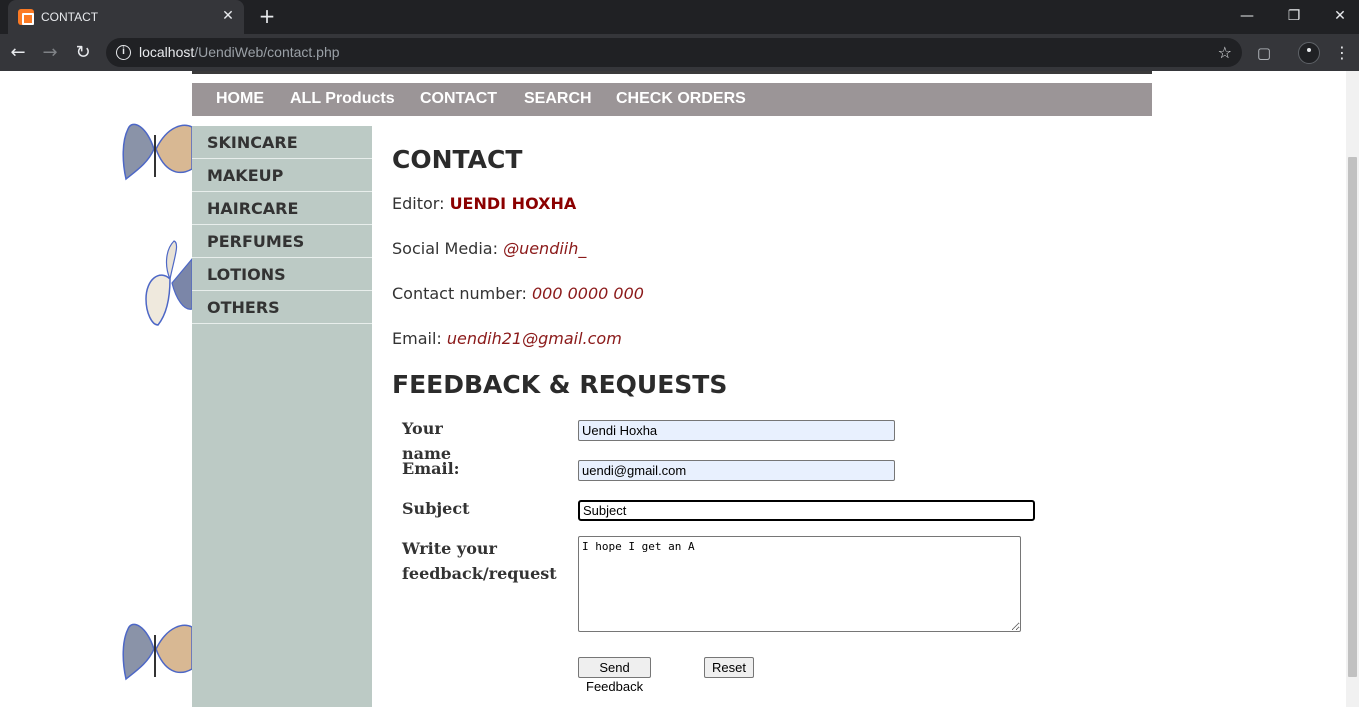  What do you see at coordinates (558, 99) in the screenshot?
I see `nav-search: SEARCH` at bounding box center [558, 99].